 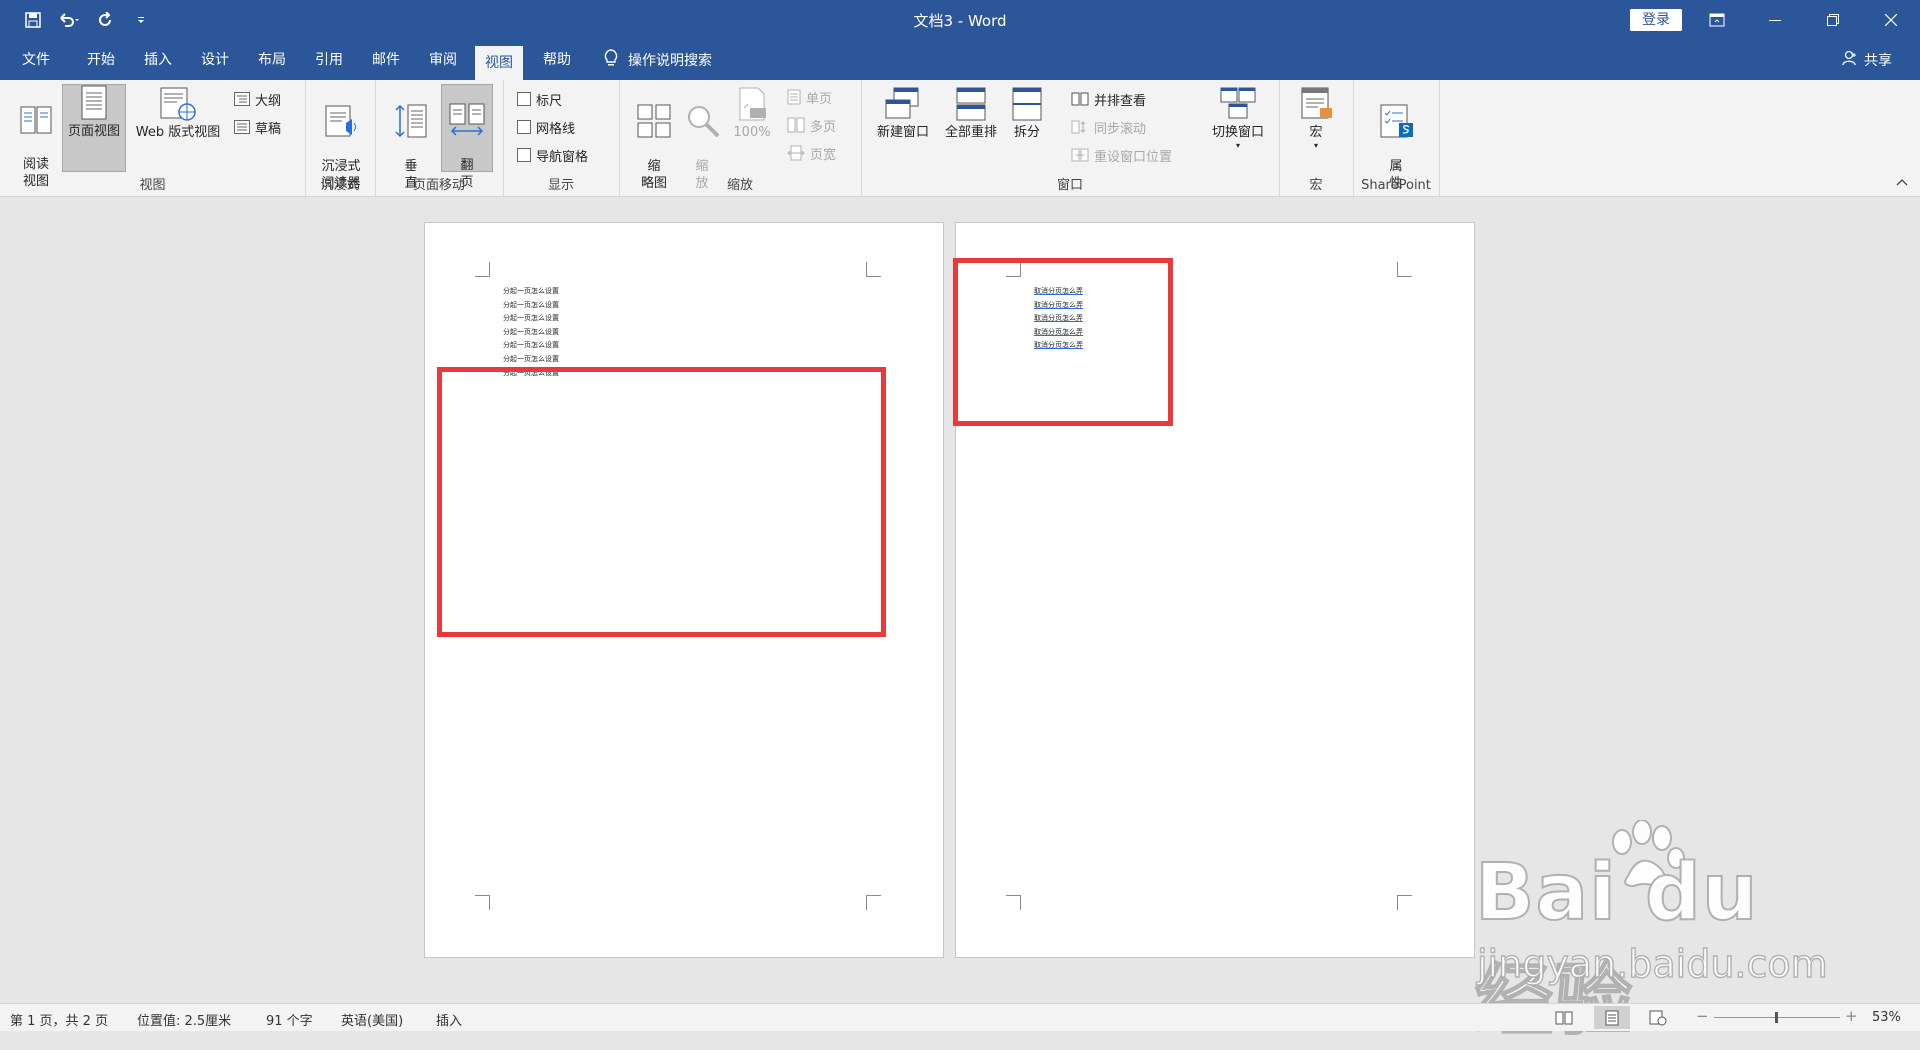 What do you see at coordinates (438, 185) in the screenshot?
I see `group-page-movement-label: 页面移动` at bounding box center [438, 185].